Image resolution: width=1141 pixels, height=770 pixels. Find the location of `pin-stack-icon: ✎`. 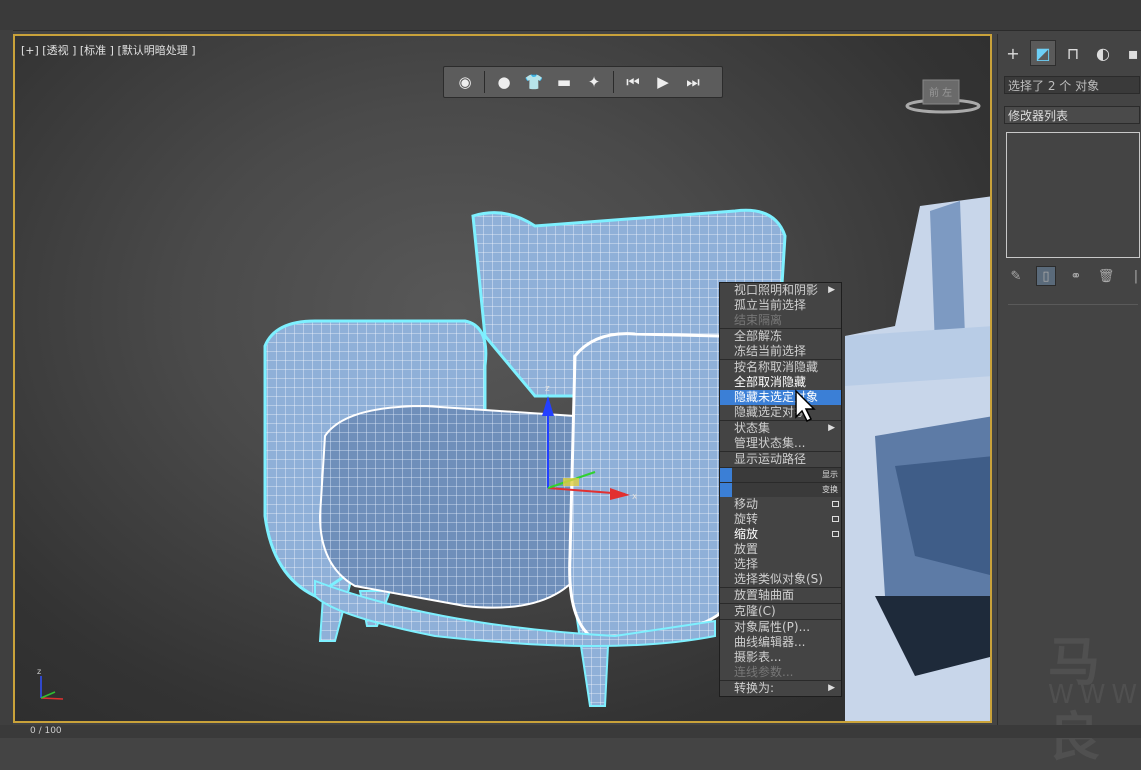

pin-stack-icon: ✎ is located at coordinates (1016, 276).